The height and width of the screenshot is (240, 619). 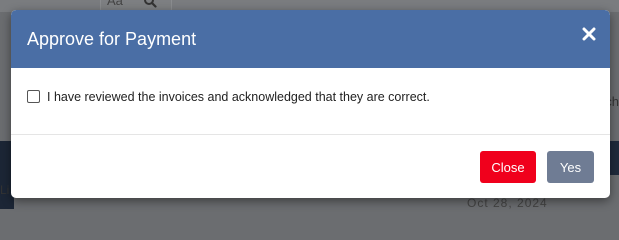 What do you see at coordinates (508, 167) in the screenshot?
I see `close-button: Close` at bounding box center [508, 167].